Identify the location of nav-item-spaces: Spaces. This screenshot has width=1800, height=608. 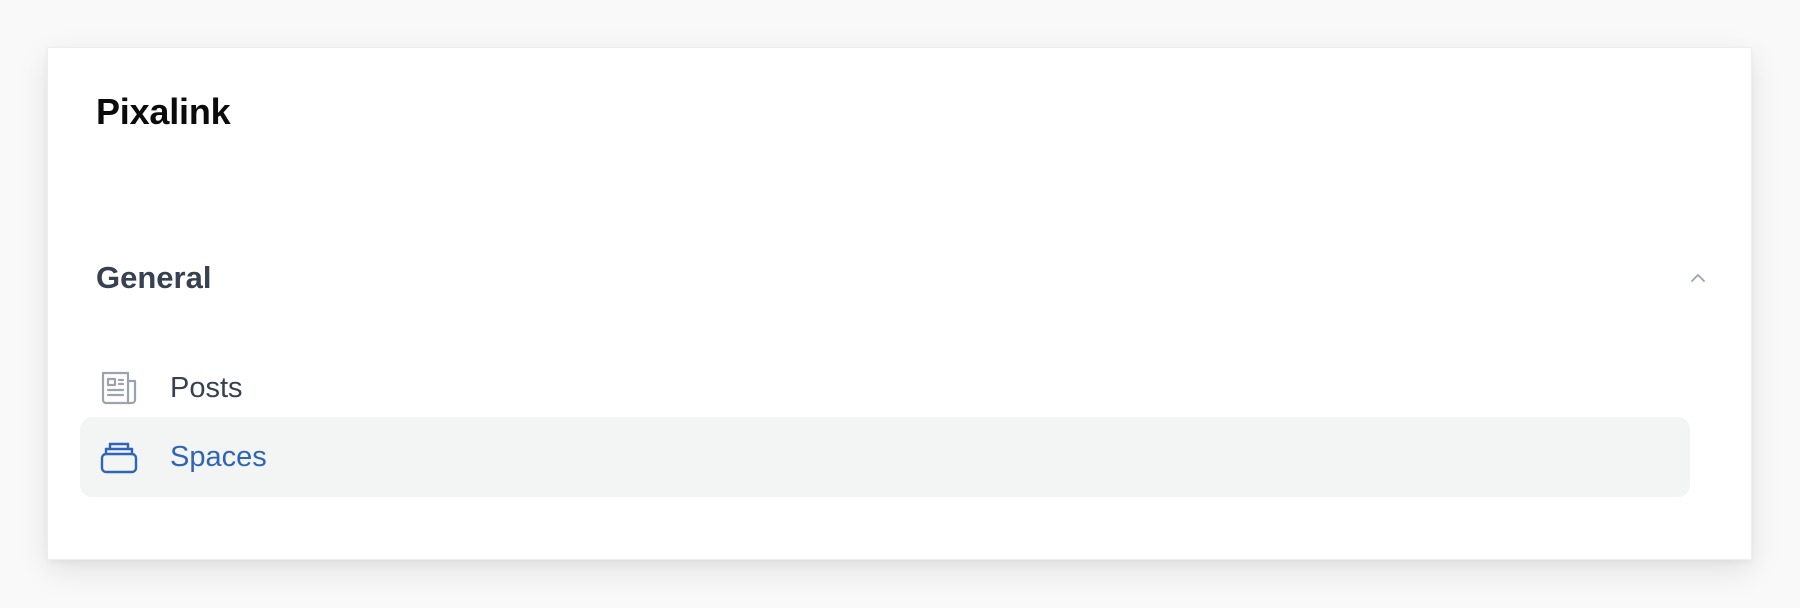
(885, 457).